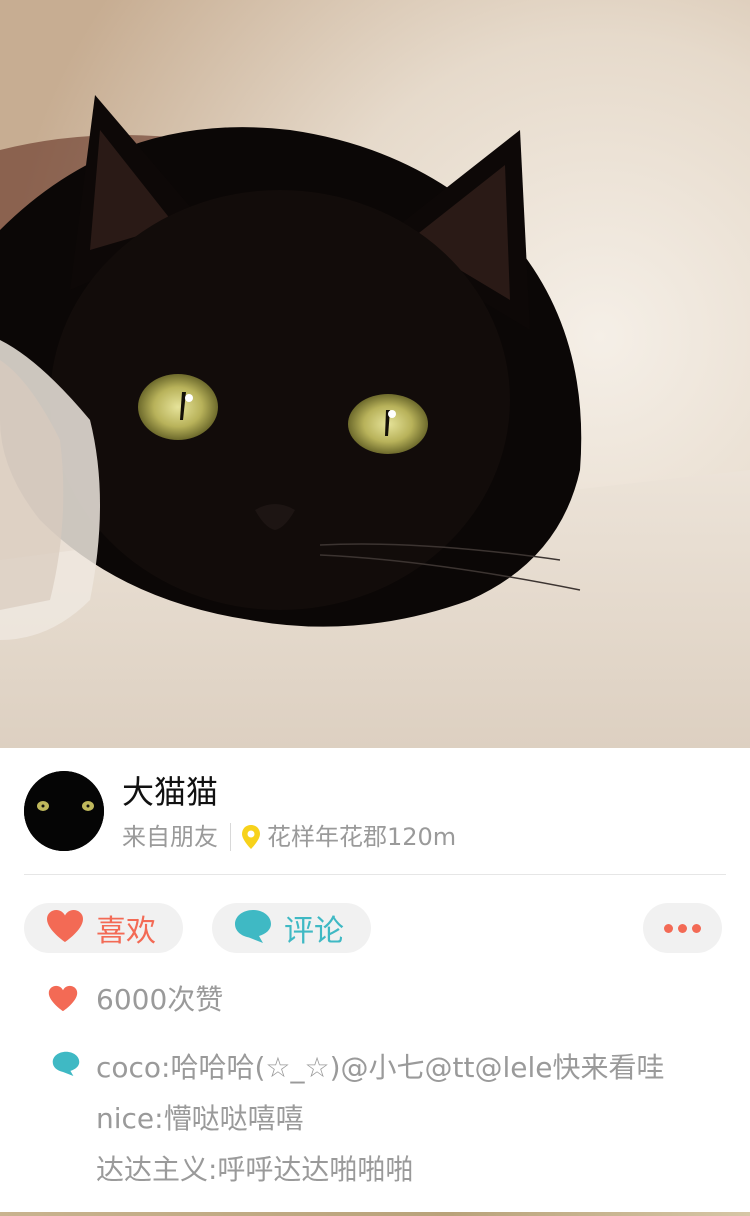 The image size is (750, 1216). I want to click on comment-button: 评论, so click(291, 928).